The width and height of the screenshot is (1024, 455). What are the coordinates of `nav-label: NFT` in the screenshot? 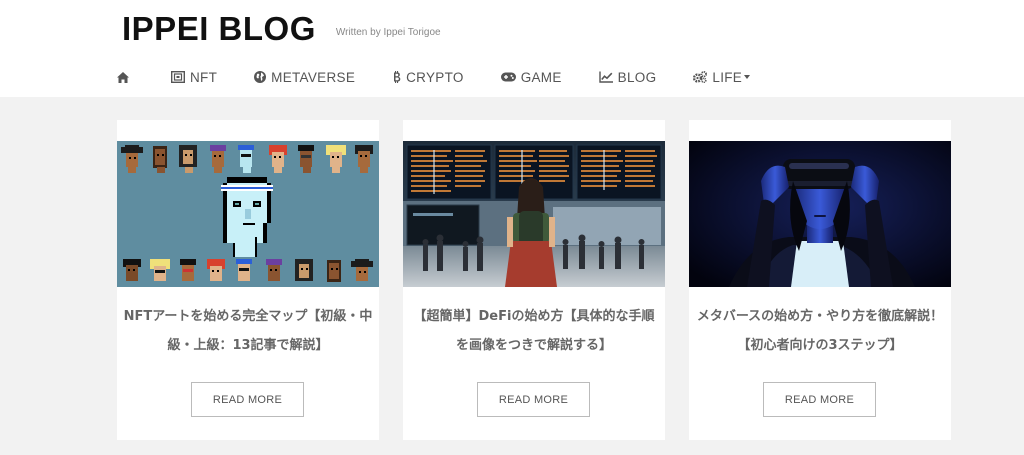 It's located at (204, 77).